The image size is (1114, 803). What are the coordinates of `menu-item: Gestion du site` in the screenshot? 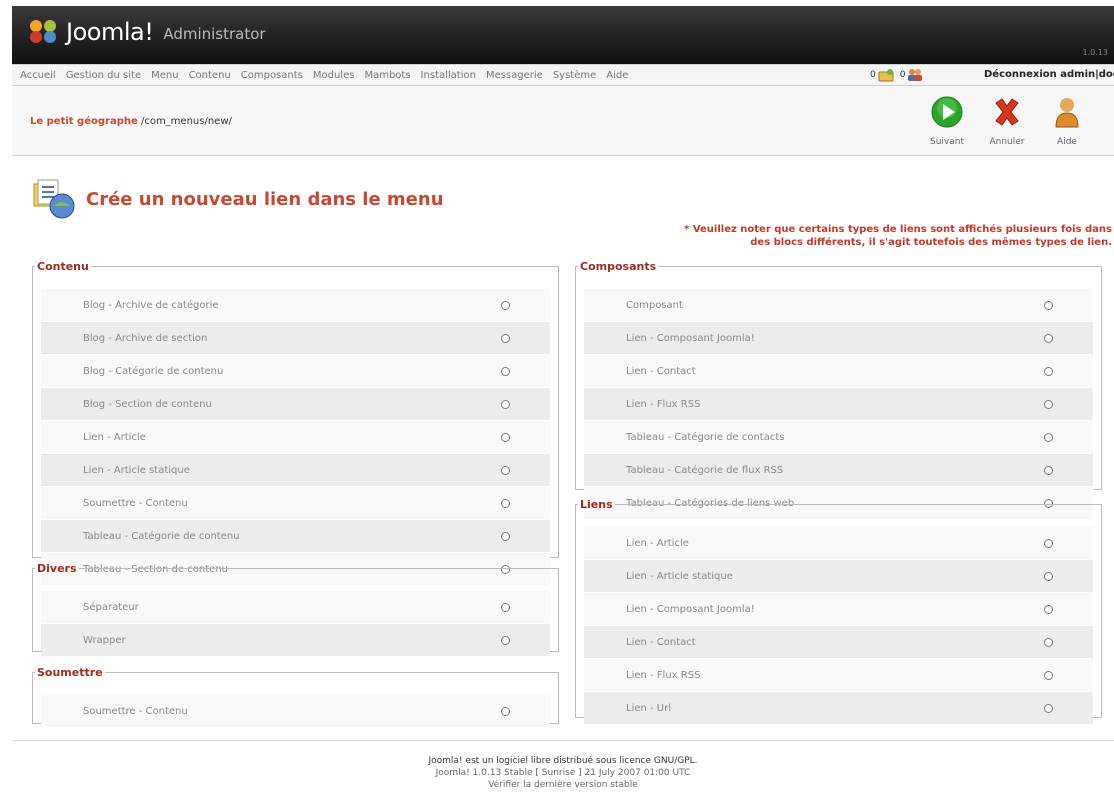 It's located at (103, 75).